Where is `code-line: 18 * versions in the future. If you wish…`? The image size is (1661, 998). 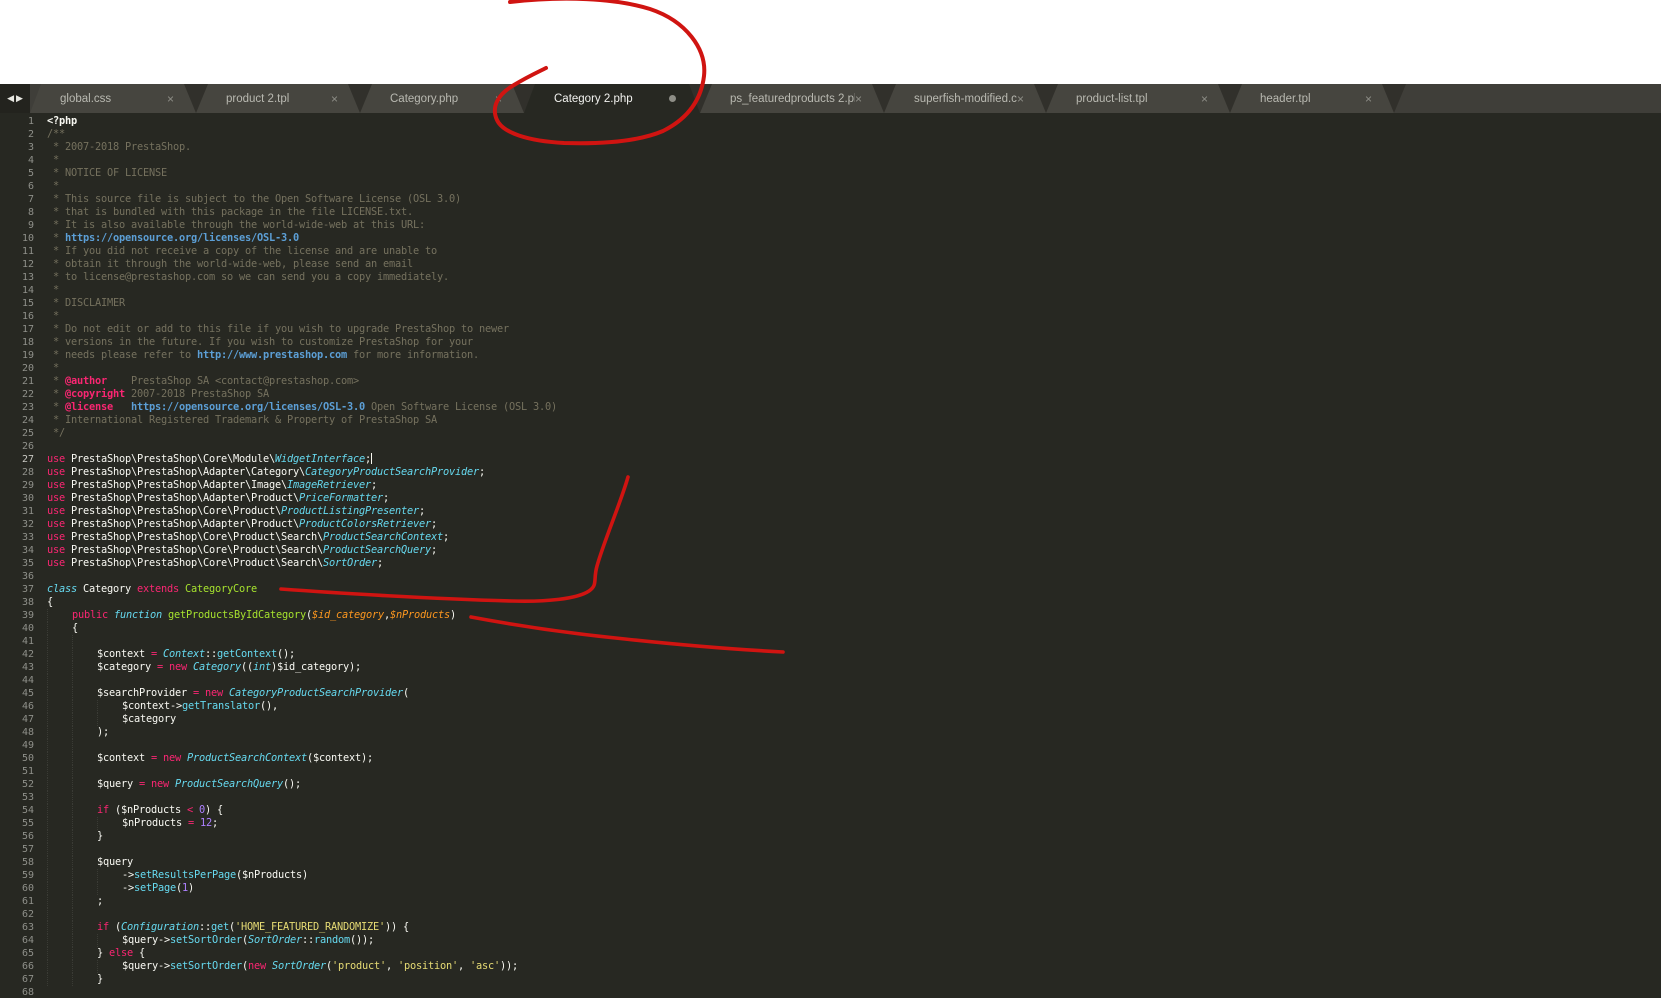 code-line: 18 * versions in the future. If you wish… is located at coordinates (830, 342).